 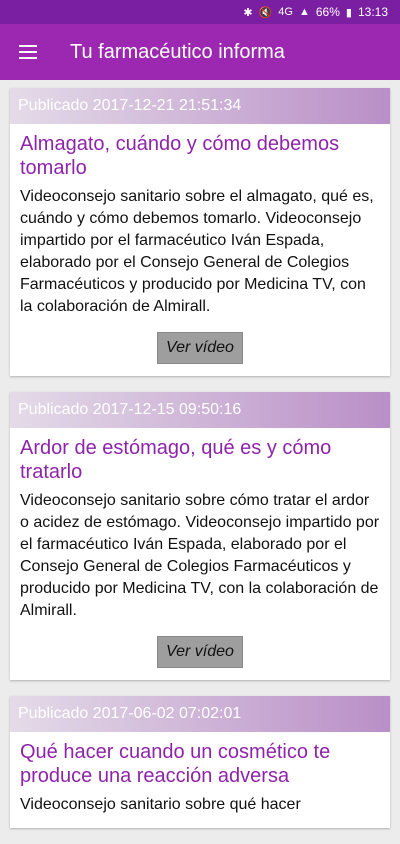 I want to click on status-bar: ✱ 🔇 4G ▲ 66% ▮ 13:13, so click(x=200, y=12).